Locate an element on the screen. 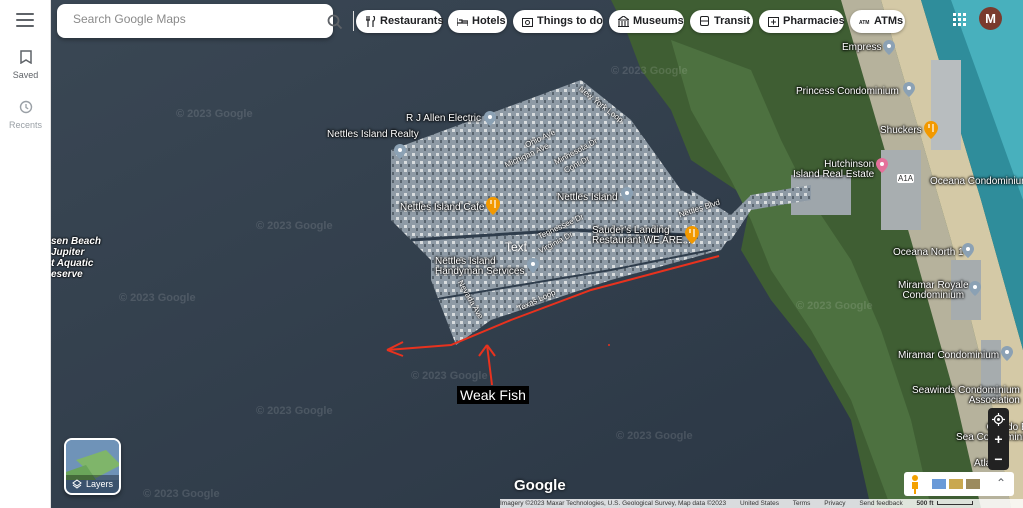 This screenshot has height=508, width=1023. park-label: sen Beach Jupiter t Aquatic eserve is located at coordinates (76, 258).